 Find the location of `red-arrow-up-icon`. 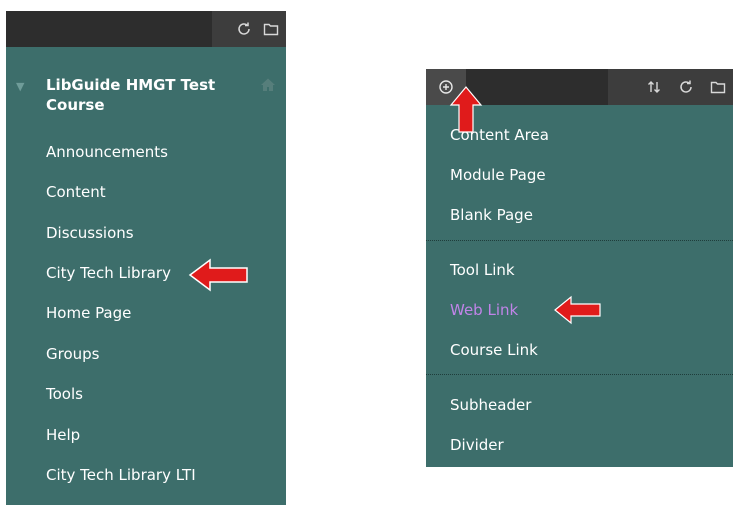

red-arrow-up-icon is located at coordinates (466, 109).